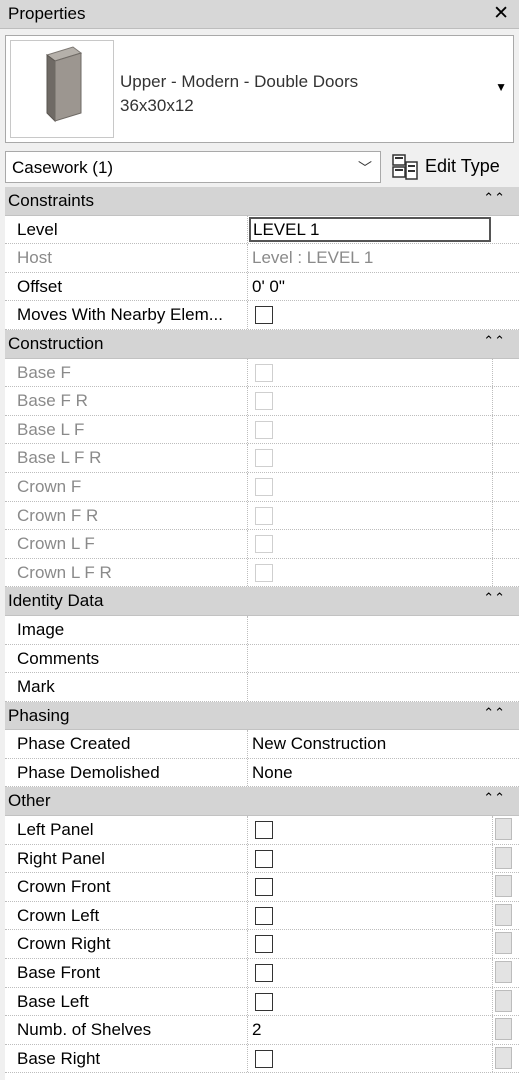 The height and width of the screenshot is (1080, 519). I want to click on instance-filter-dropdown: Casework (1) ﹀, so click(193, 167).